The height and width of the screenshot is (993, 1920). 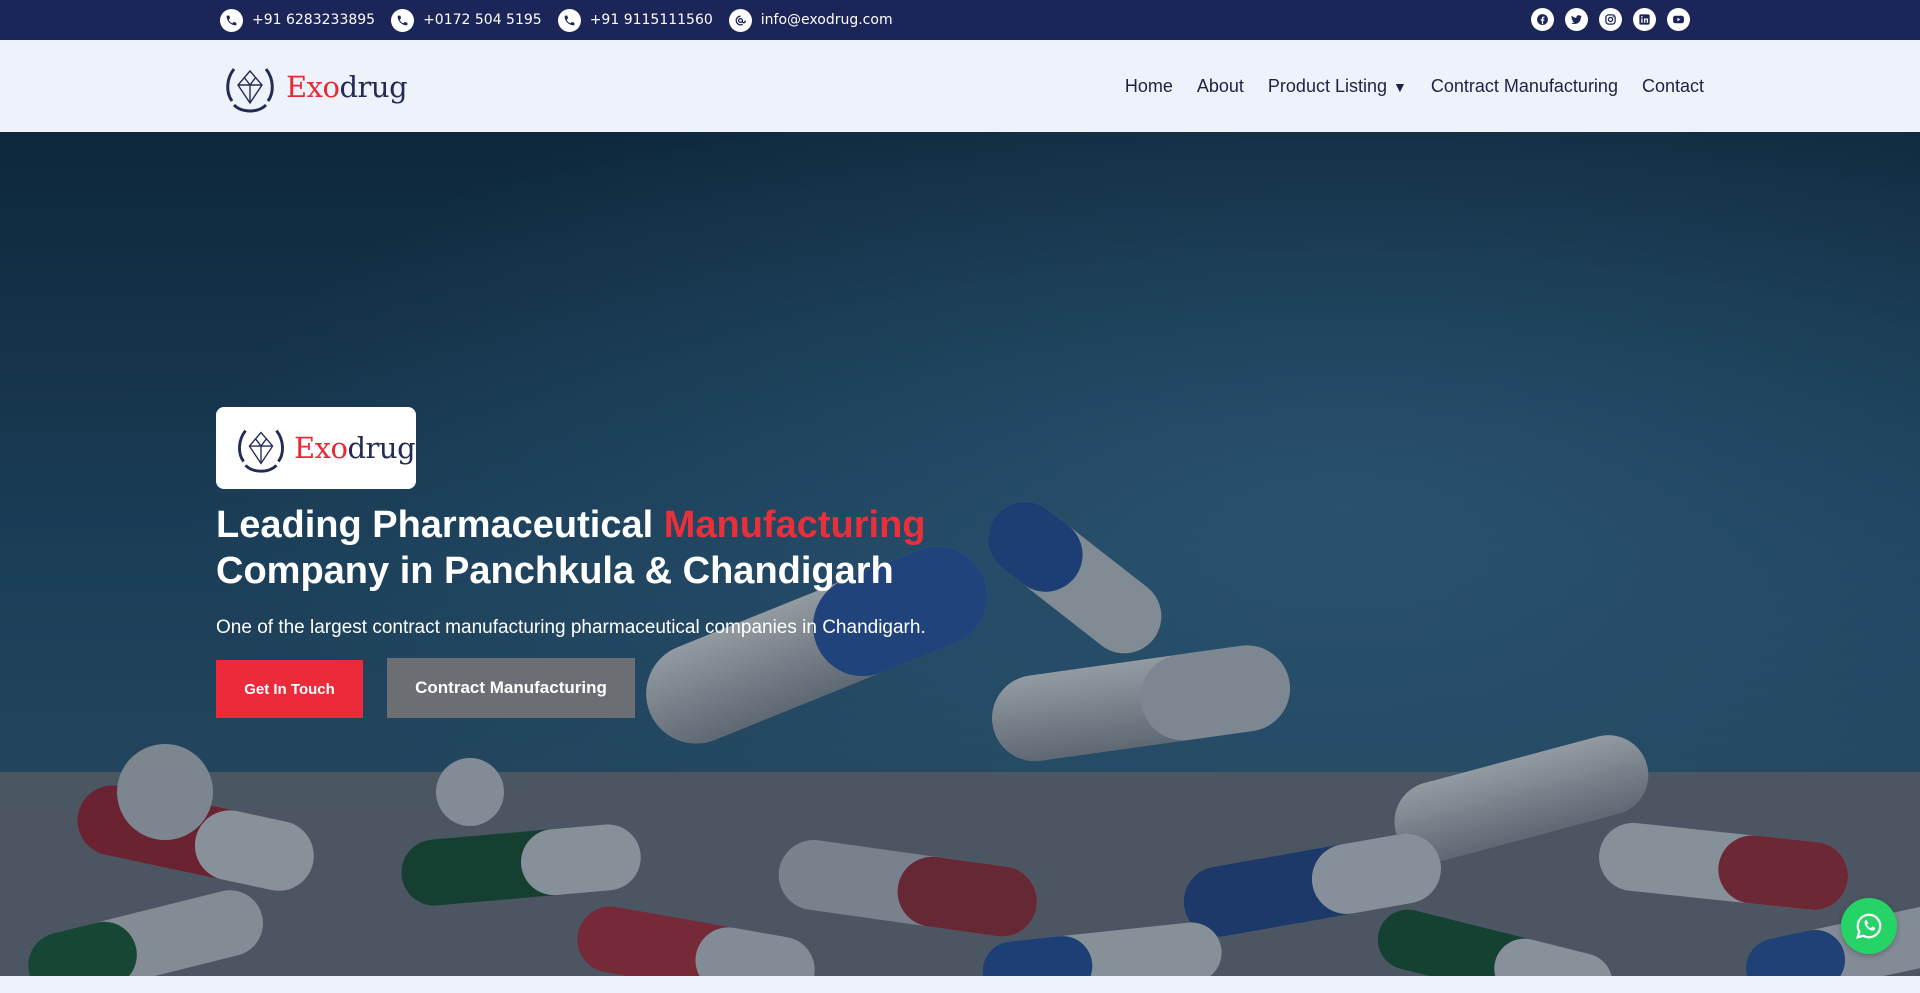 I want to click on get-in-touch-button: Get In Touch, so click(x=289, y=689).